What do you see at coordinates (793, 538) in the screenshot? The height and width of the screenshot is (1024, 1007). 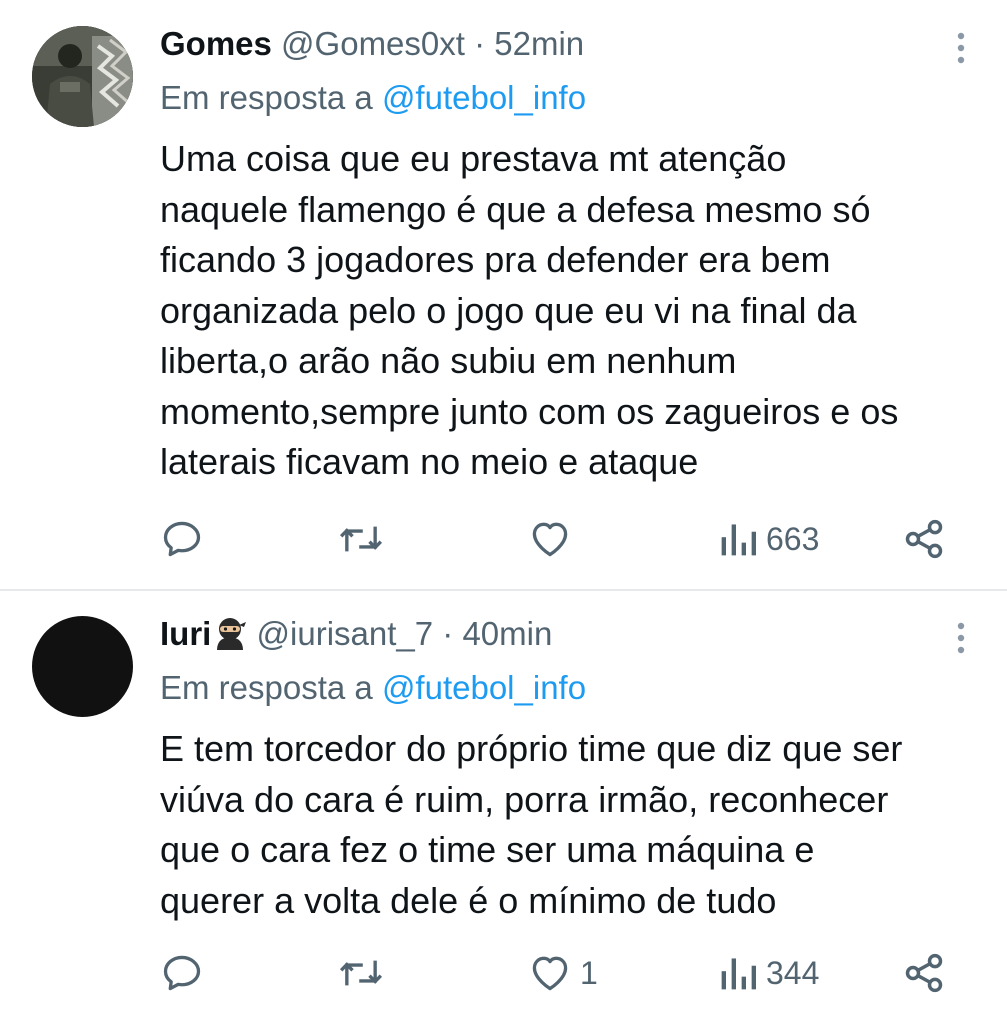 I see `view-count: 663` at bounding box center [793, 538].